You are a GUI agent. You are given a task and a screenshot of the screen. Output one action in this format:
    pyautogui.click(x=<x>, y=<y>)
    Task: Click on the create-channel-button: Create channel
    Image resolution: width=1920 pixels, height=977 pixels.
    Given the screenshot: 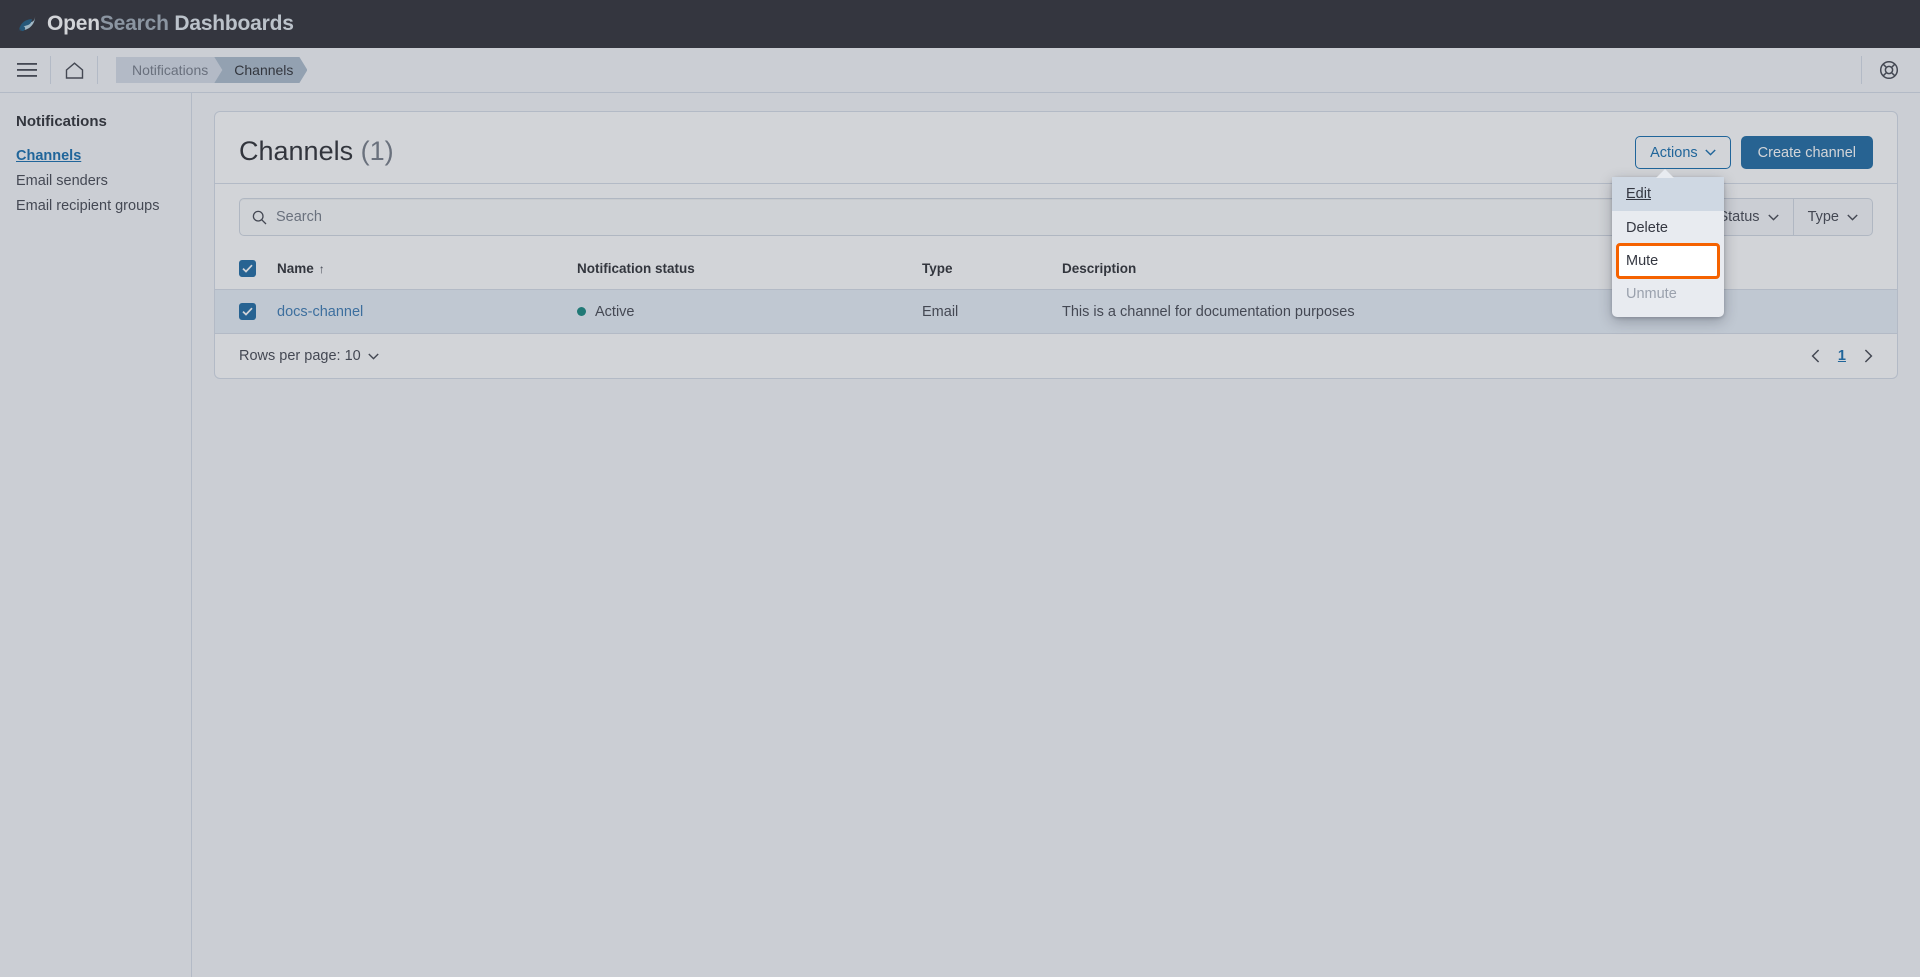 What is the action you would take?
    pyautogui.click(x=1806, y=152)
    